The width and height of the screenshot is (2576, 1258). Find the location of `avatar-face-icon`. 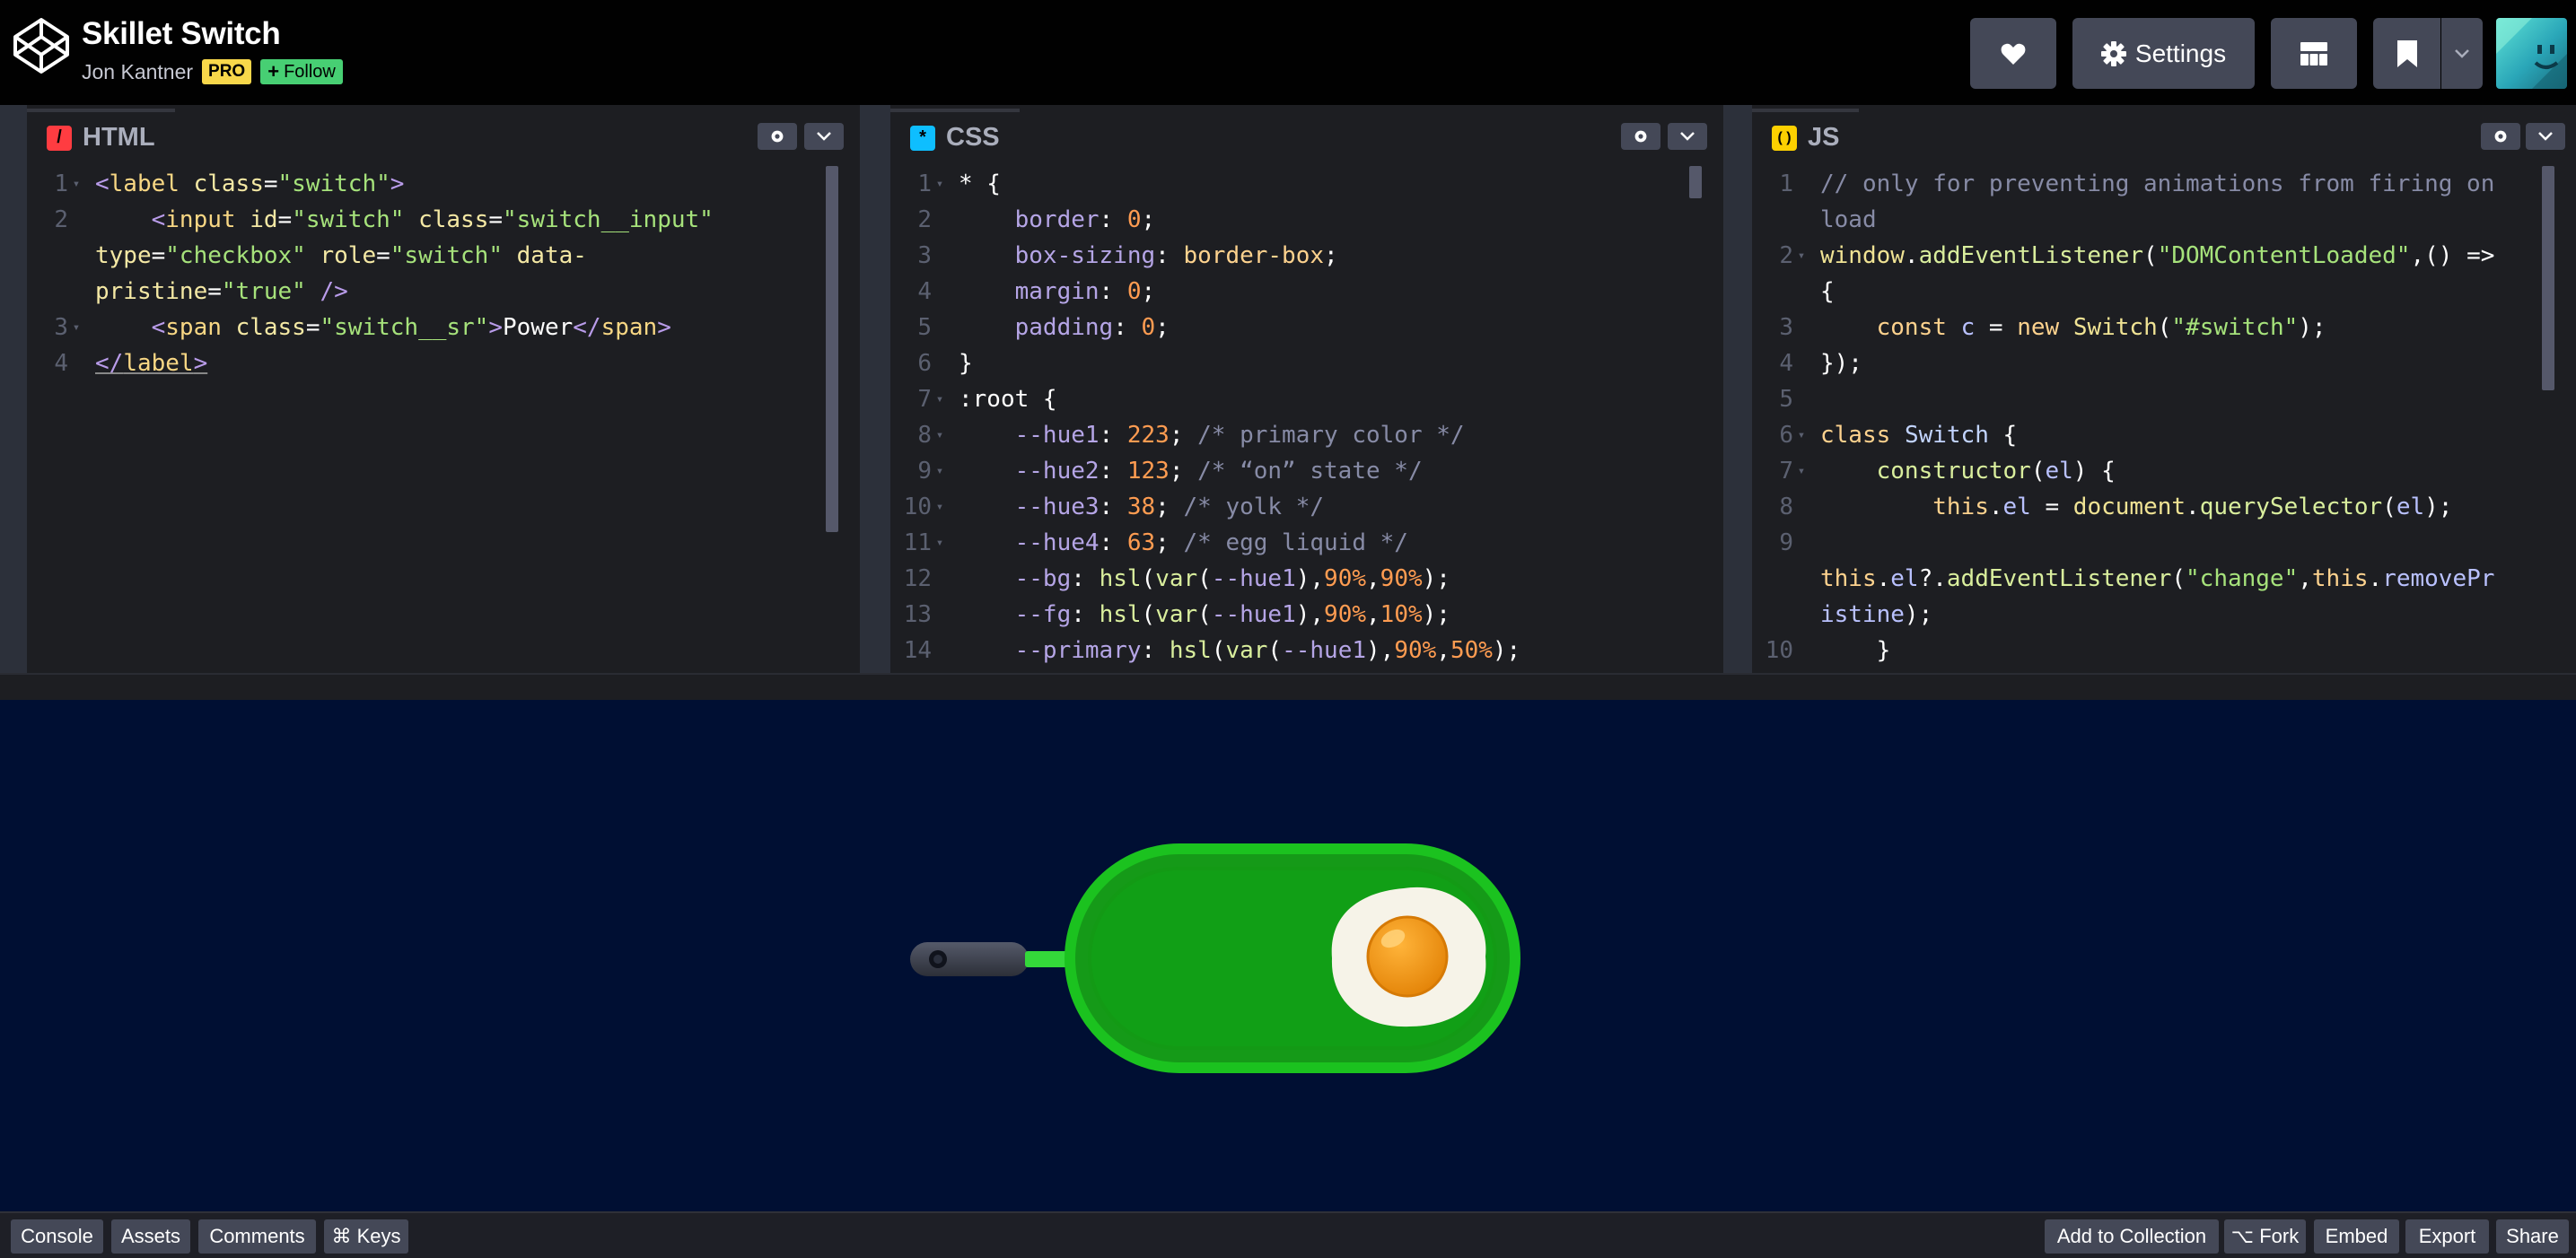

avatar-face-icon is located at coordinates (2531, 54).